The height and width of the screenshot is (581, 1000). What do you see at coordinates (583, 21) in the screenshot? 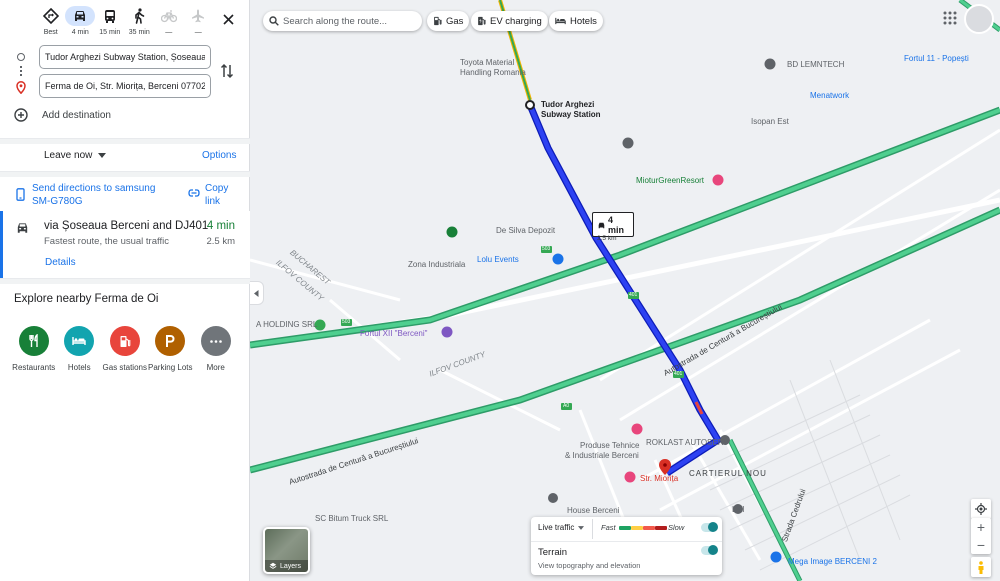
I see `chip-hotels-label: Hotels` at bounding box center [583, 21].